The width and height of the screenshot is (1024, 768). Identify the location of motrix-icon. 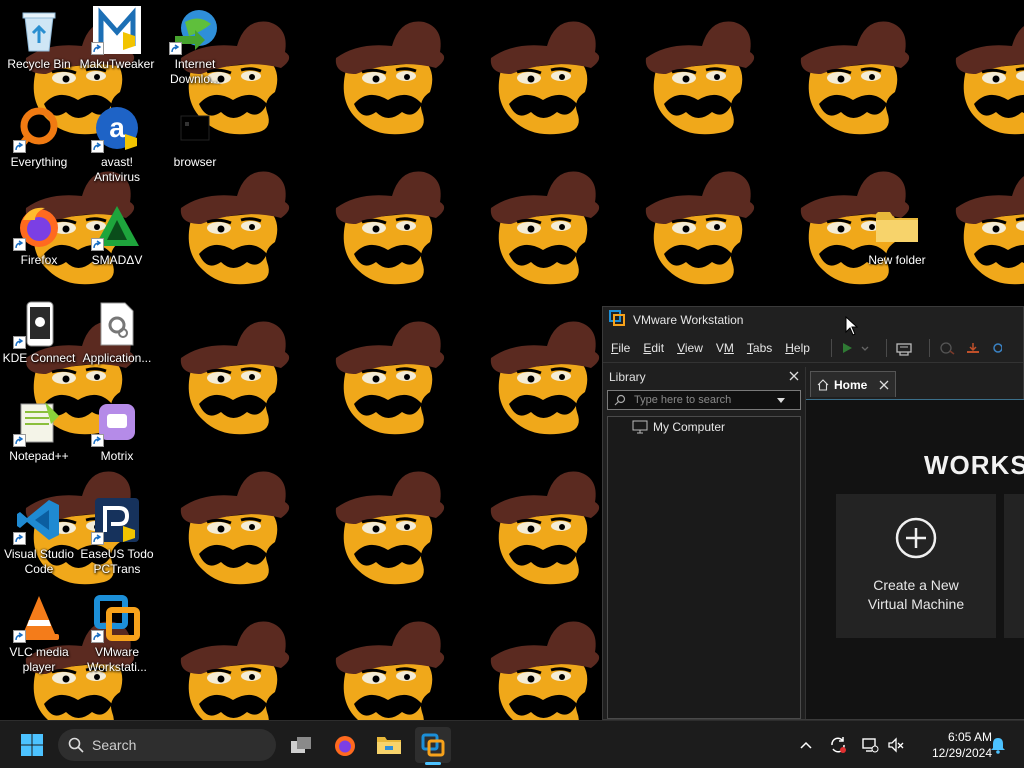
(116, 422).